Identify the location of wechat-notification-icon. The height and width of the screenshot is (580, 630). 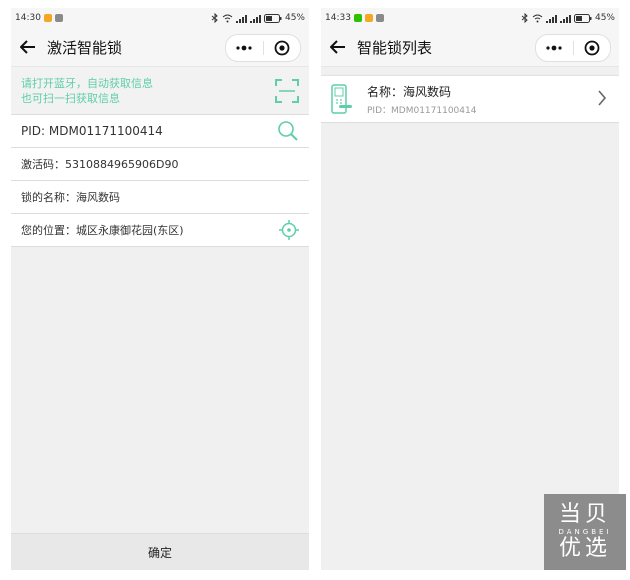
(357, 18).